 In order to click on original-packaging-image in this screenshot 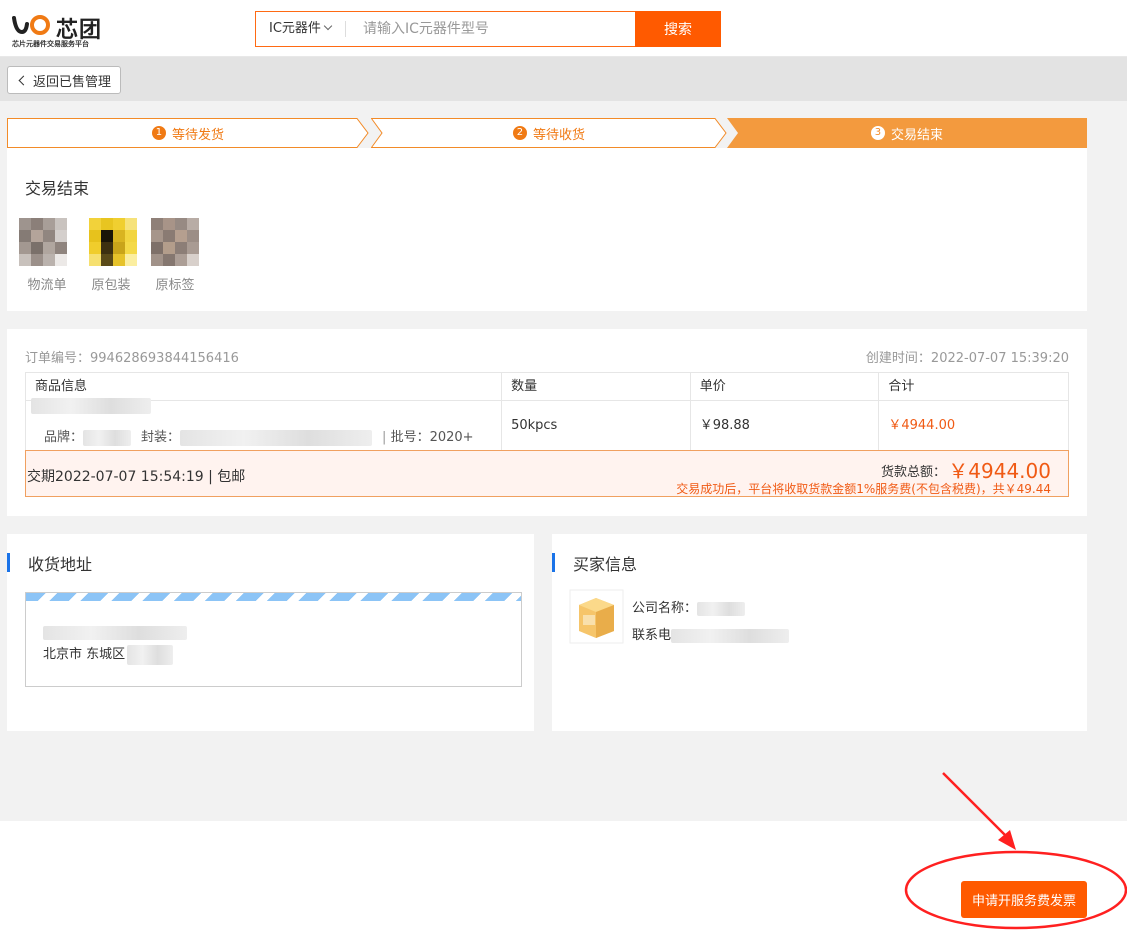, I will do `click(113, 242)`.